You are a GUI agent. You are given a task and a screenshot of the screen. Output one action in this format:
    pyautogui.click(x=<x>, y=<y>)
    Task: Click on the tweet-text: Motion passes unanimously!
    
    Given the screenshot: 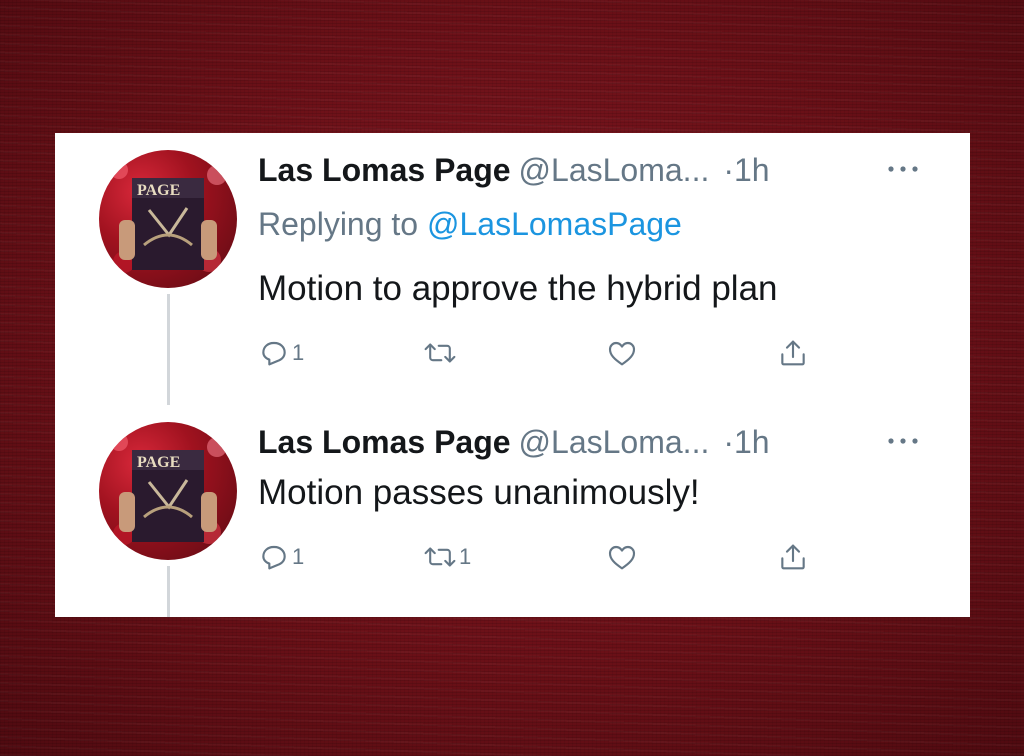 What is the action you would take?
    pyautogui.click(x=479, y=492)
    